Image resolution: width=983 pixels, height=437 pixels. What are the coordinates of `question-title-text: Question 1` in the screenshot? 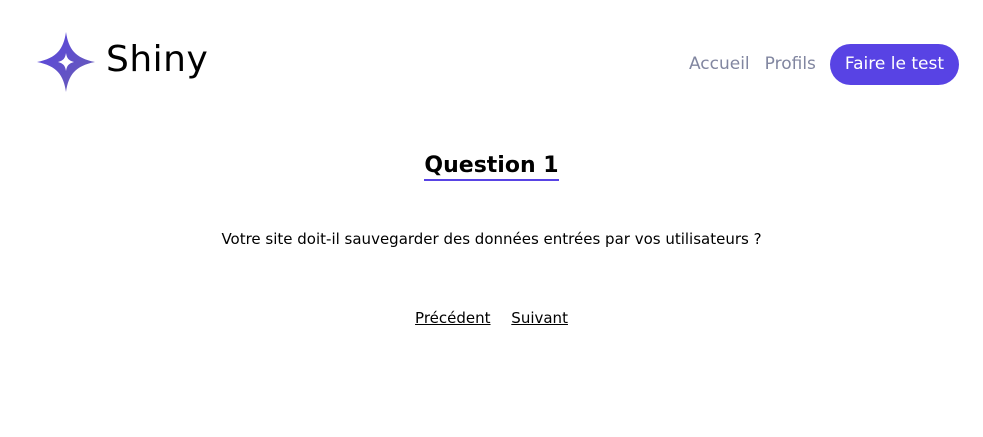 It's located at (491, 167).